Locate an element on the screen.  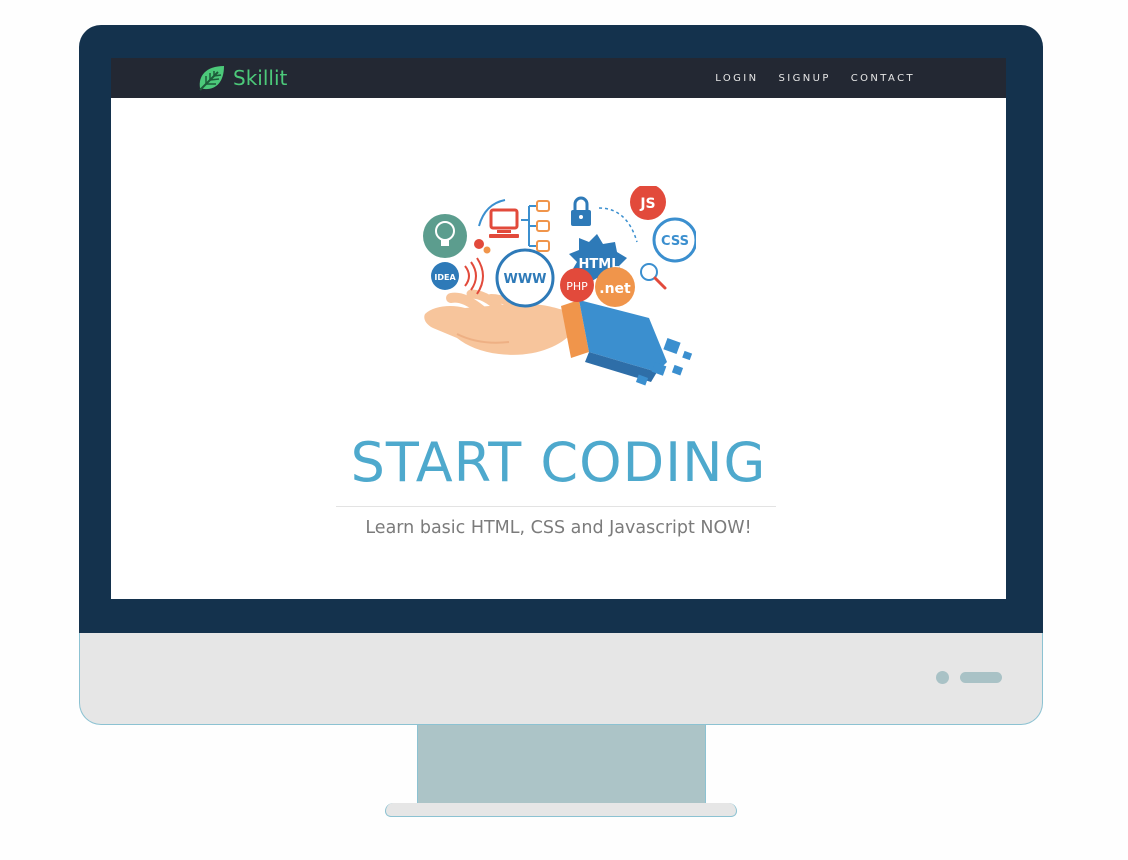
net-badge: .net is located at coordinates (615, 287).